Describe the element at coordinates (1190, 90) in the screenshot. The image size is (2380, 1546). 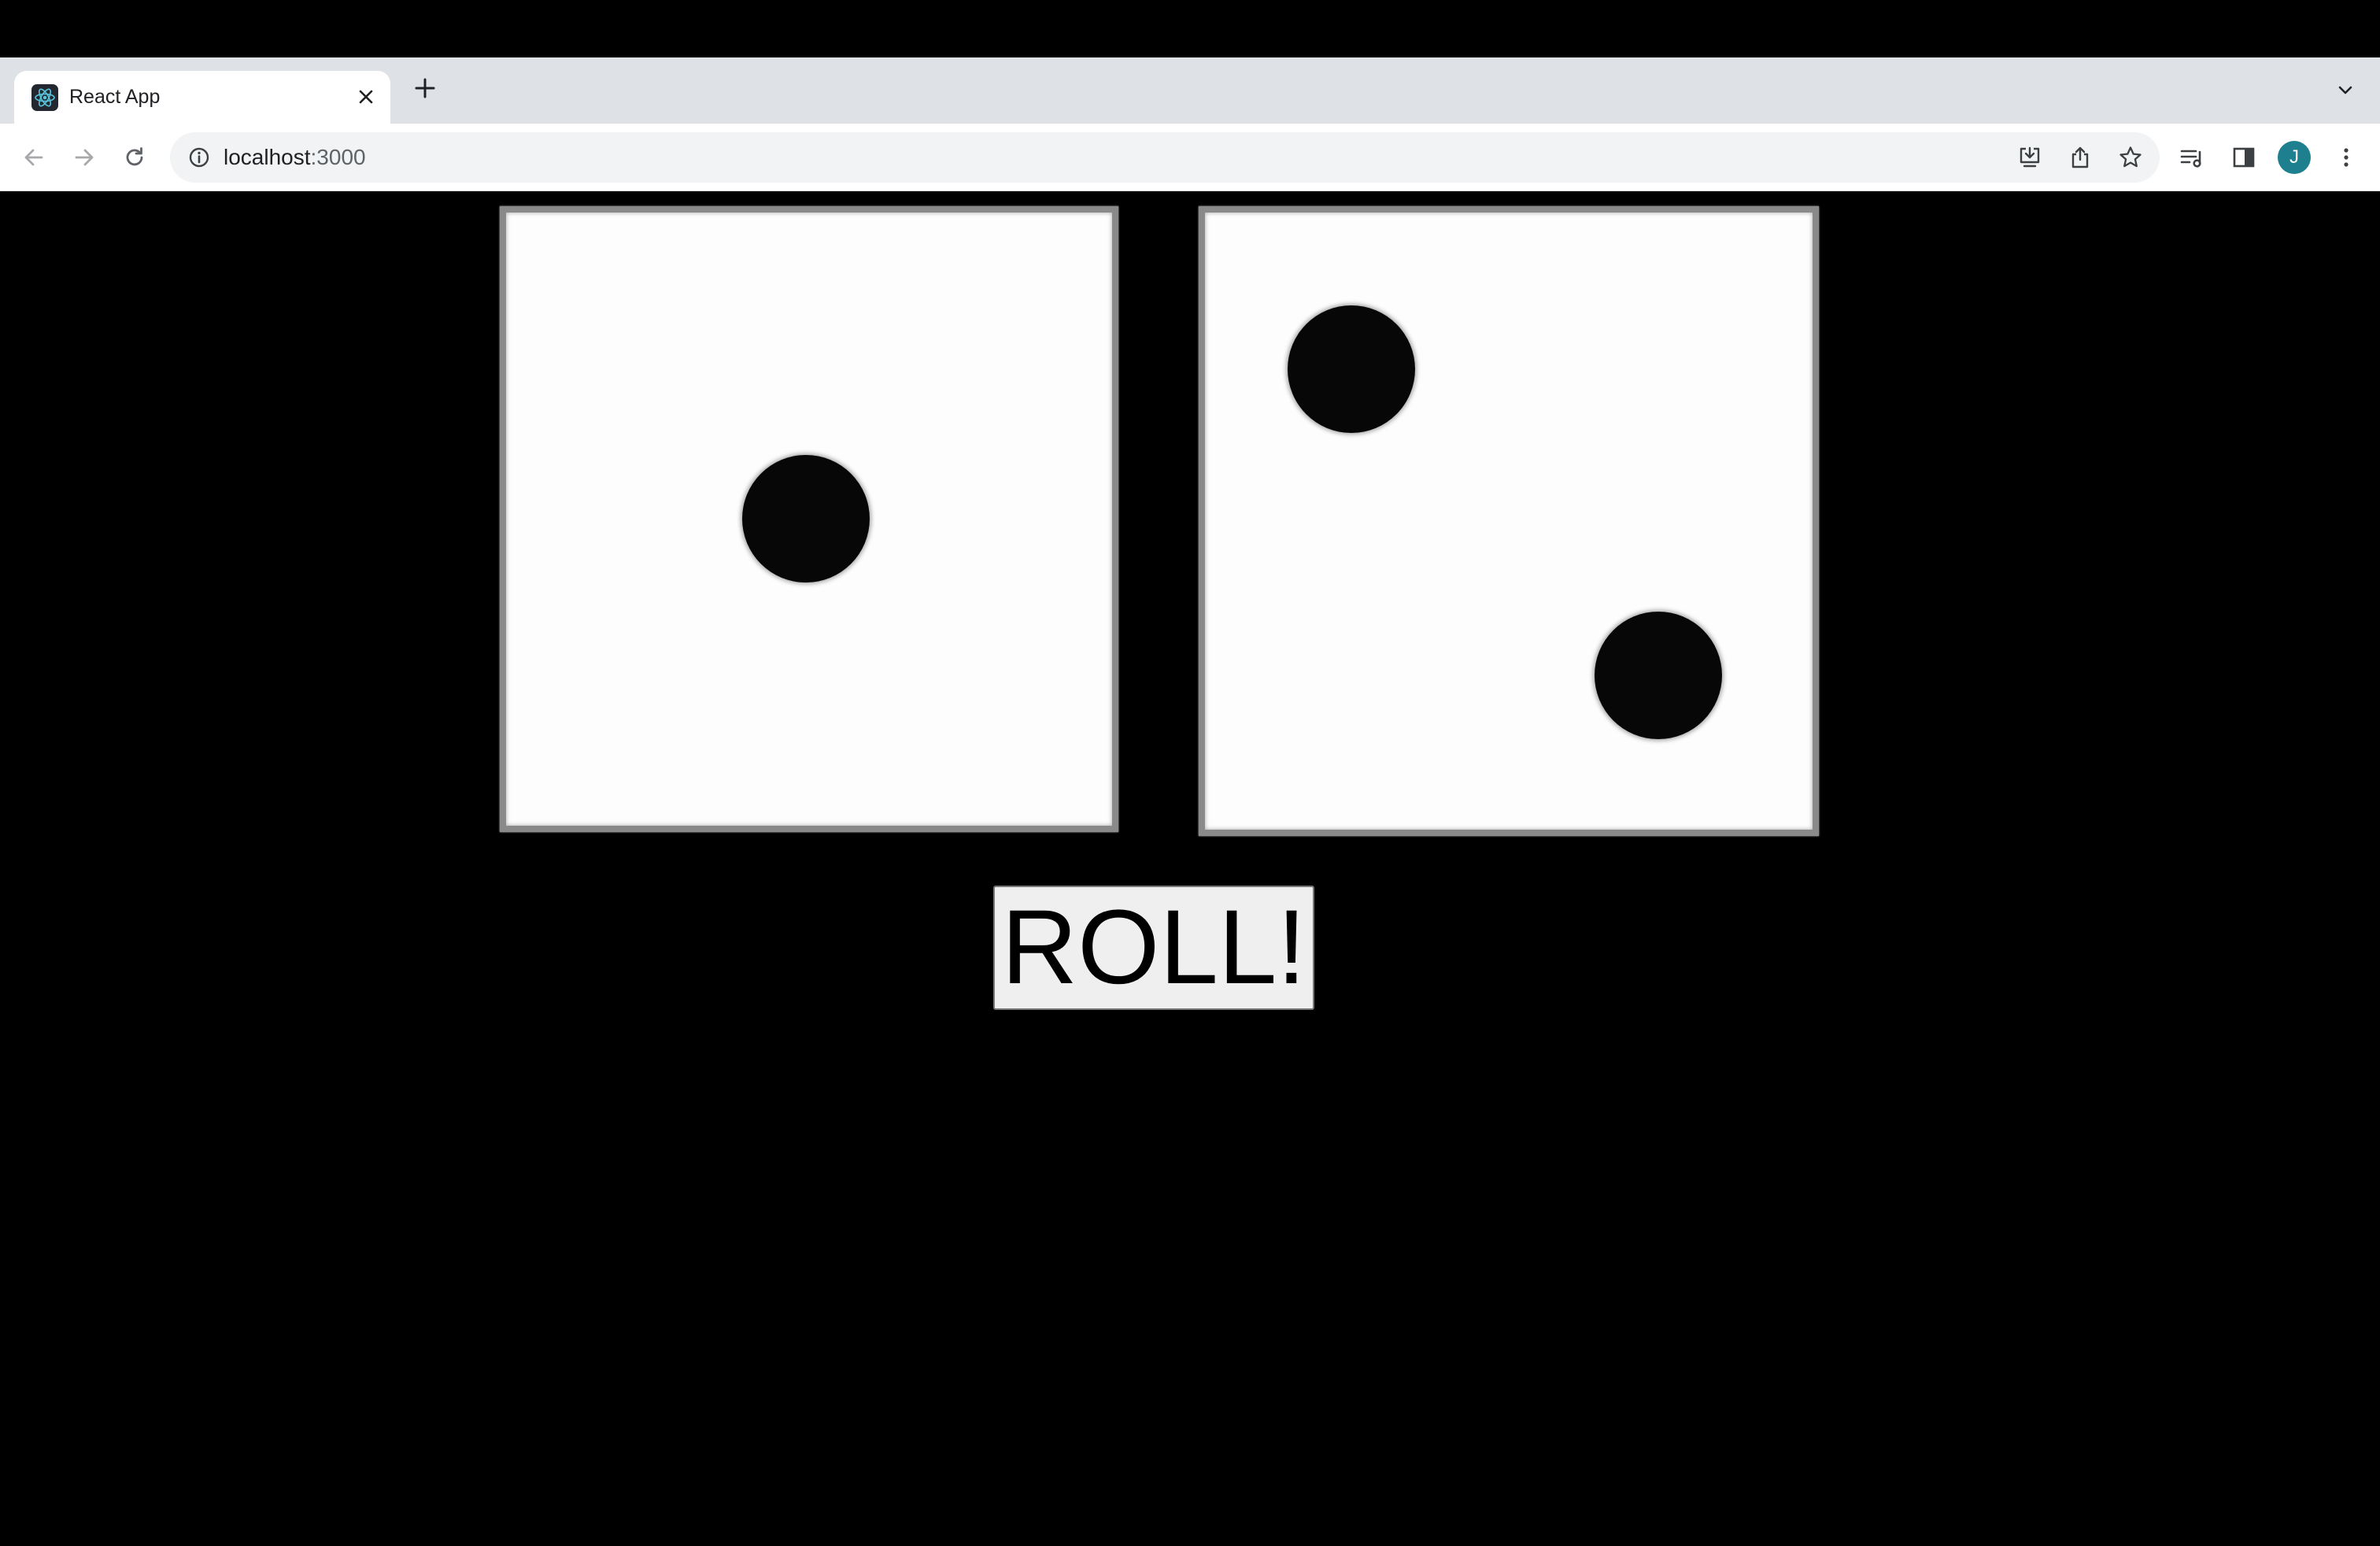
I see `tab-strip: React App` at that location.